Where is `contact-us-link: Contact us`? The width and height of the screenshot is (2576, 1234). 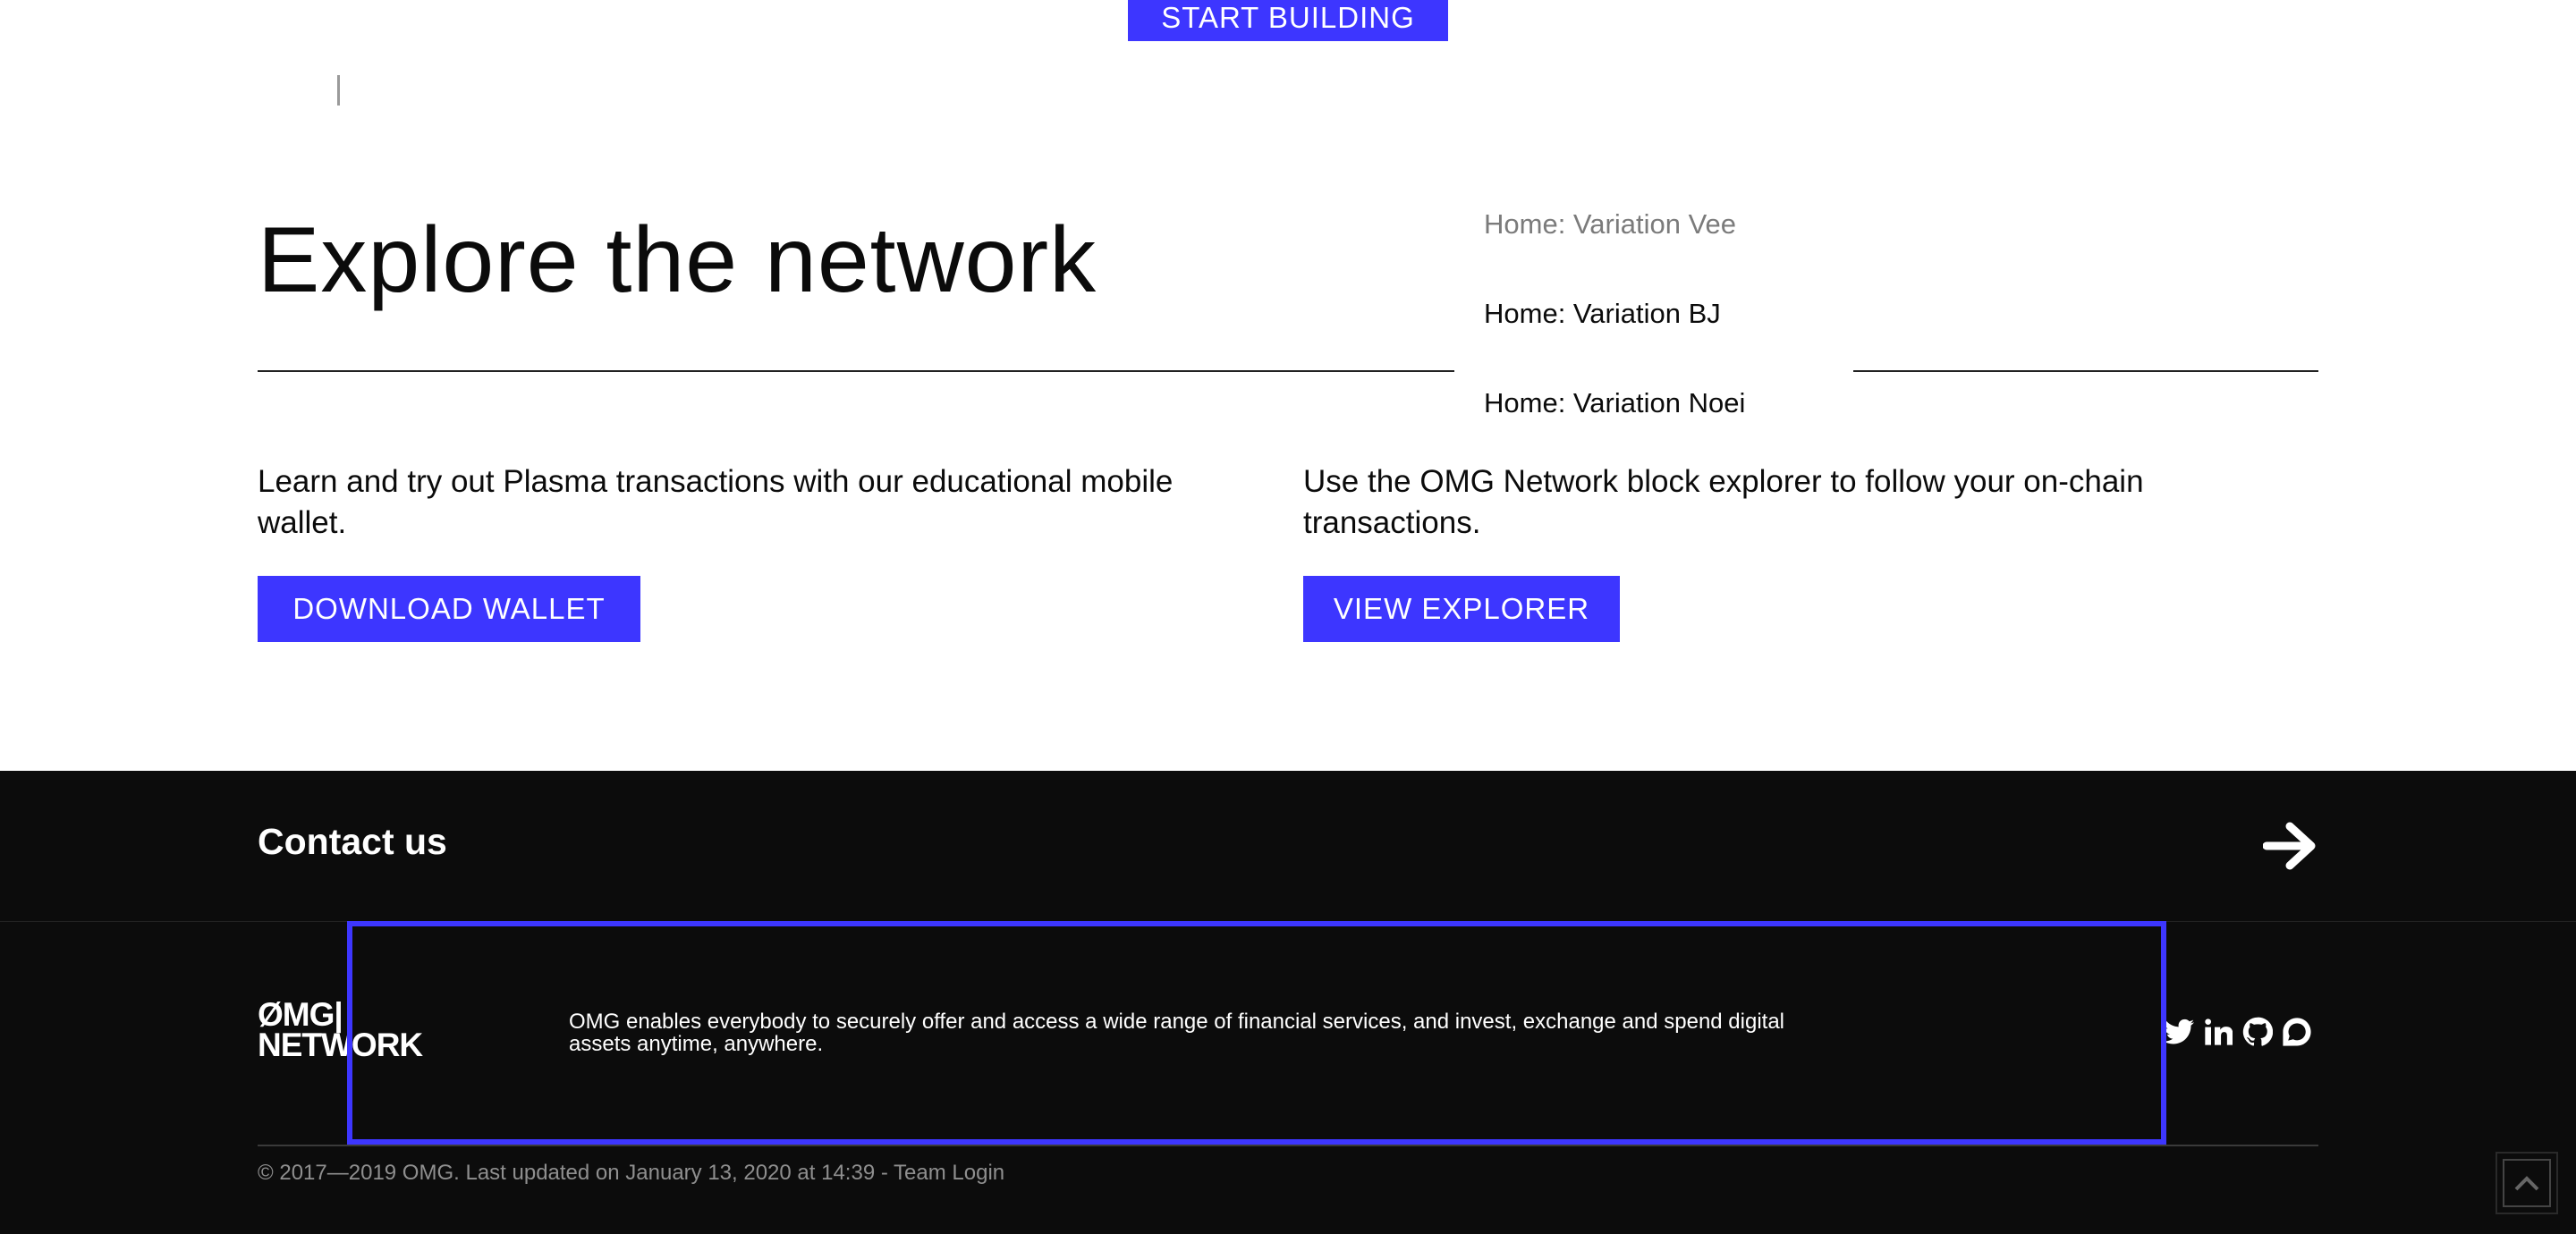
contact-us-link: Contact us is located at coordinates (352, 842).